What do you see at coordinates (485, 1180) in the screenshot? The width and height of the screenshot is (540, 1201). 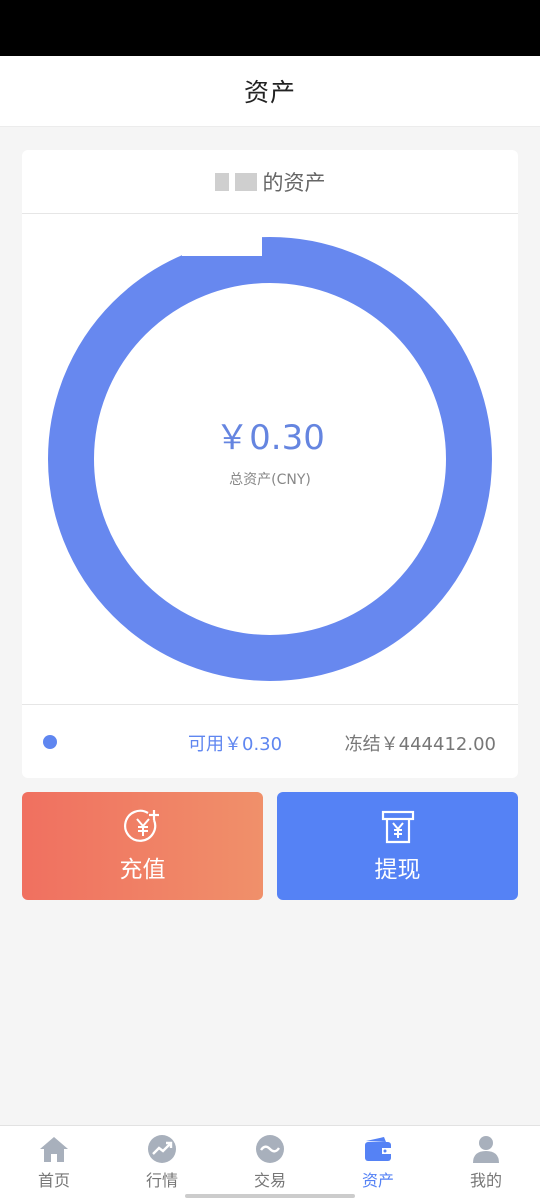 I see `tab-label: 我的` at bounding box center [485, 1180].